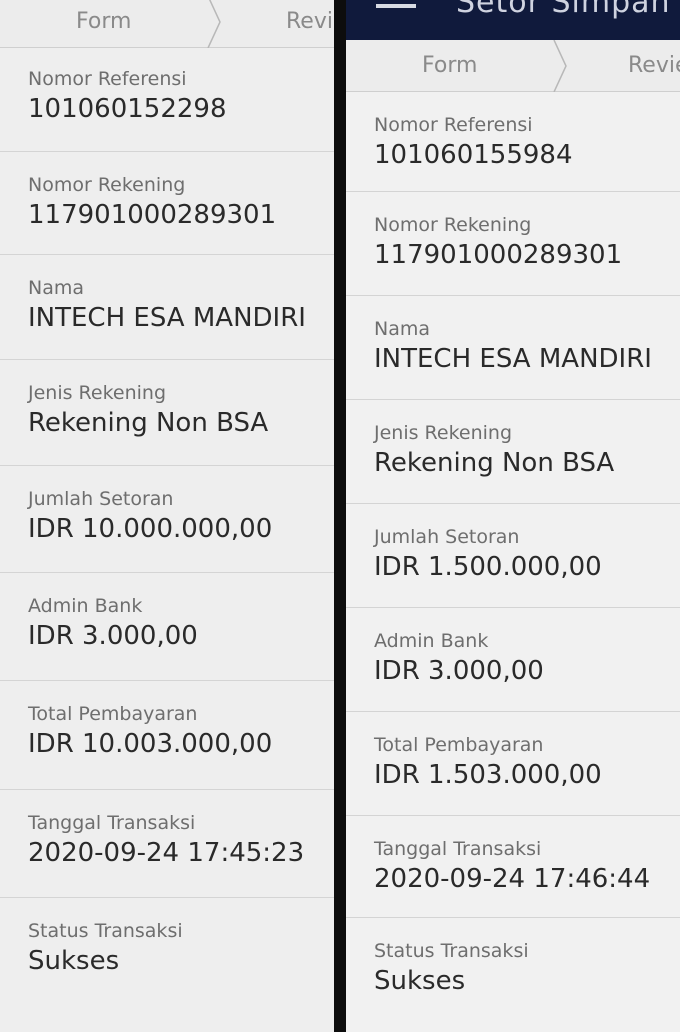  What do you see at coordinates (512, 879) in the screenshot?
I see `field-value: 2020-09-24 17:46:44` at bounding box center [512, 879].